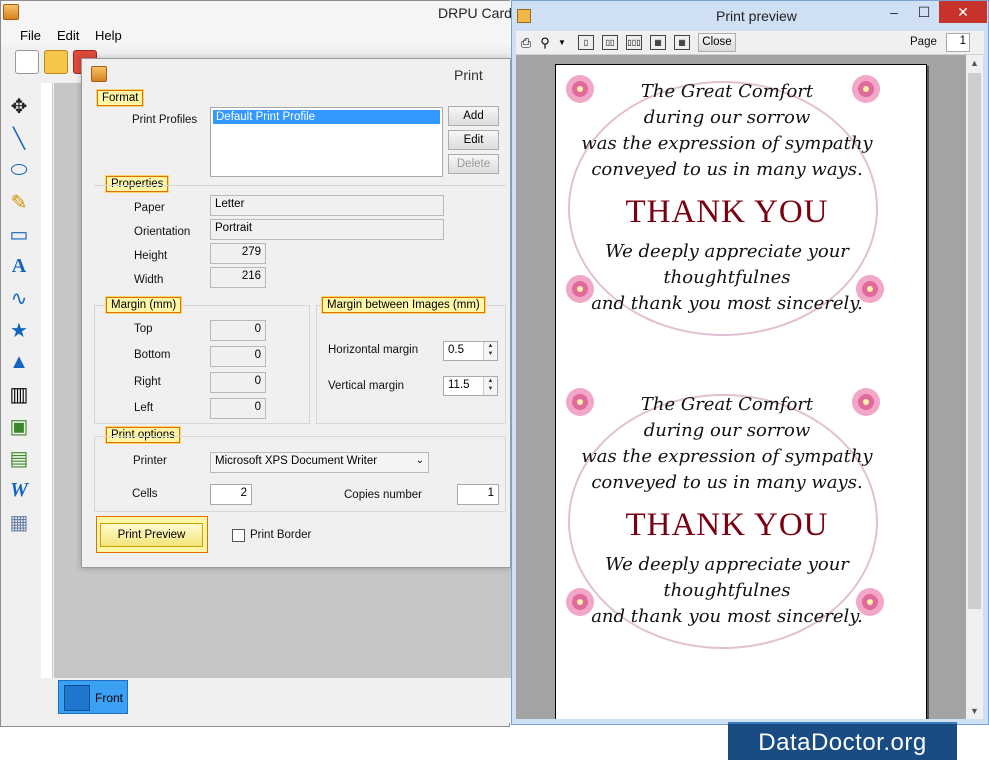  I want to click on left-margin-field: 0, so click(238, 408).